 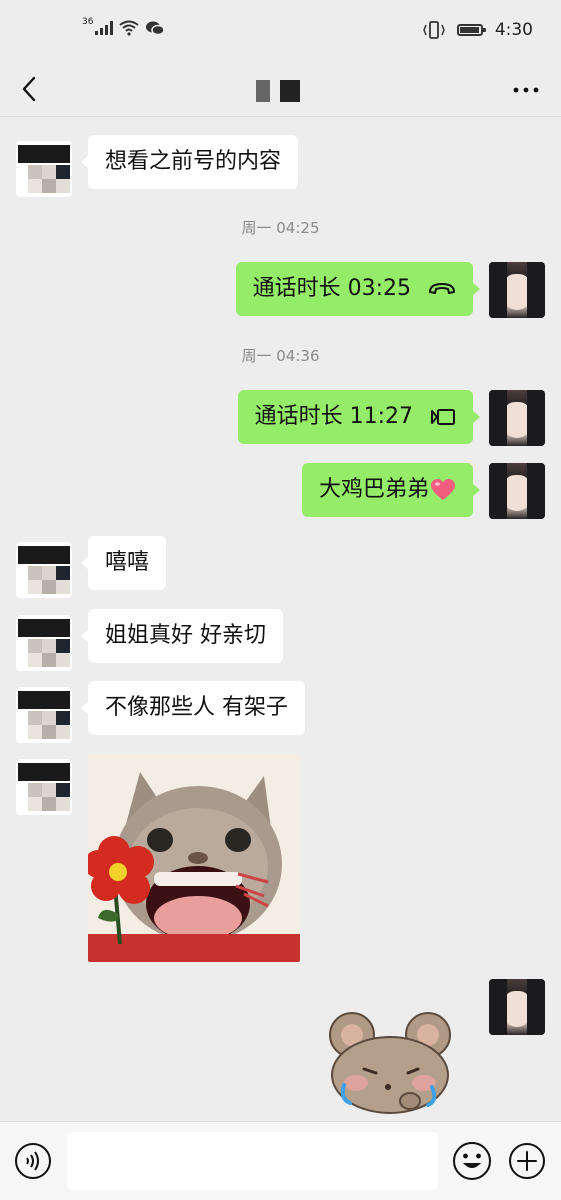 I want to click on network-type-label: 36, so click(x=88, y=22).